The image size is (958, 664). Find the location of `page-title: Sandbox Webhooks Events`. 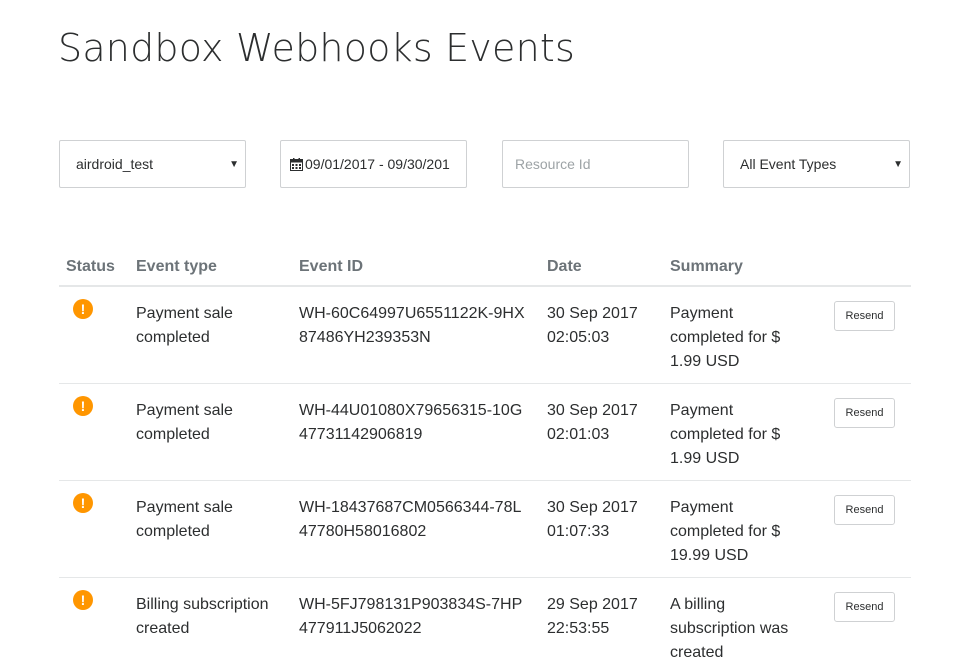

page-title: Sandbox Webhooks Events is located at coordinates (316, 48).